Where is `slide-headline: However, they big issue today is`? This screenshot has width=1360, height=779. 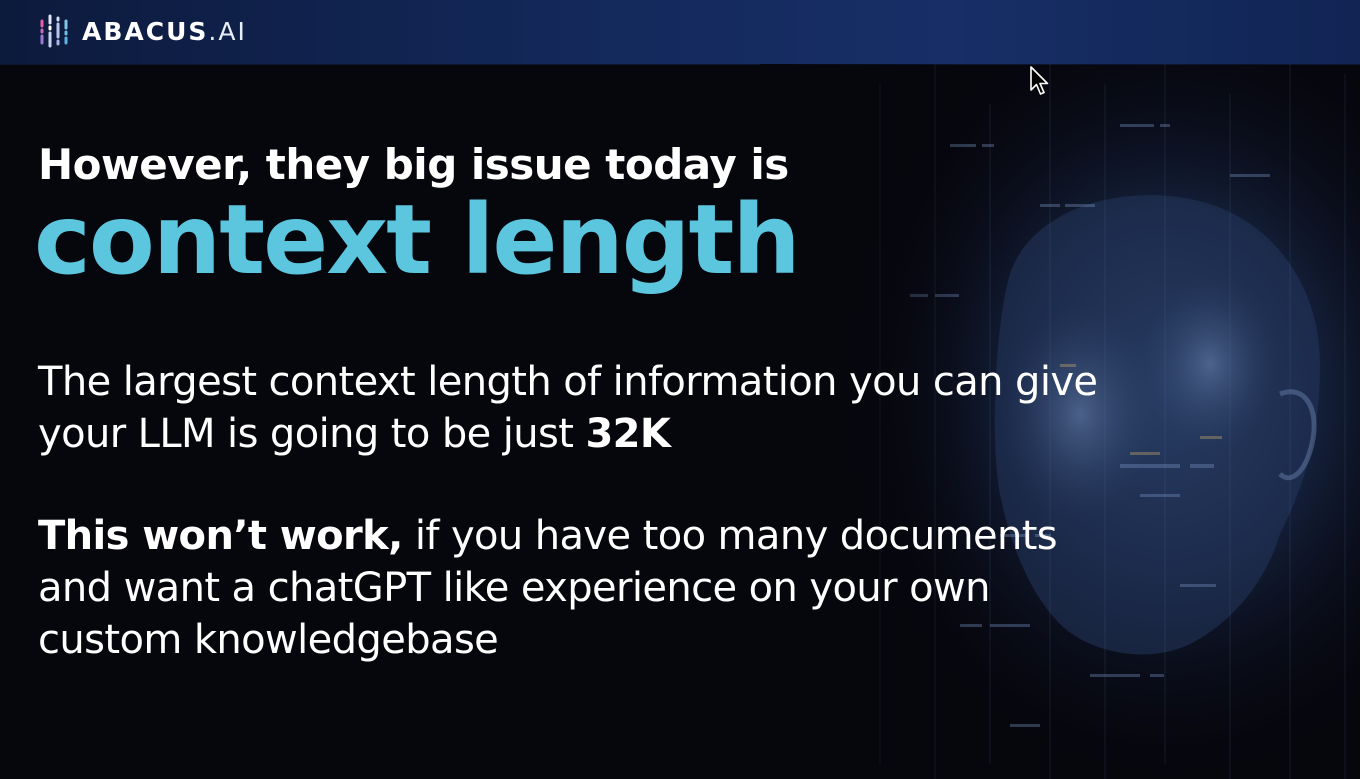 slide-headline: However, they big issue today is is located at coordinates (413, 164).